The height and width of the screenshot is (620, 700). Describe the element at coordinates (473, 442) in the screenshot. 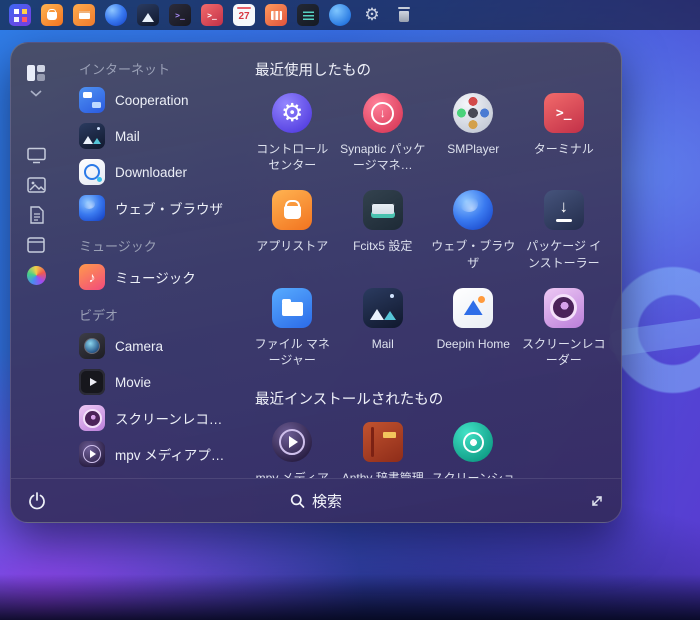

I see `screenshot-icon` at that location.